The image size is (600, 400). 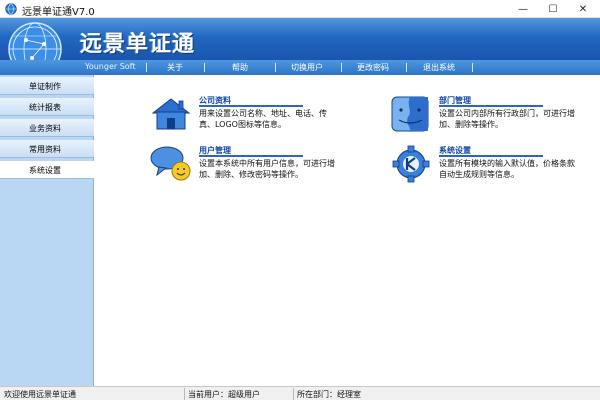 I want to click on house-icon, so click(x=171, y=114).